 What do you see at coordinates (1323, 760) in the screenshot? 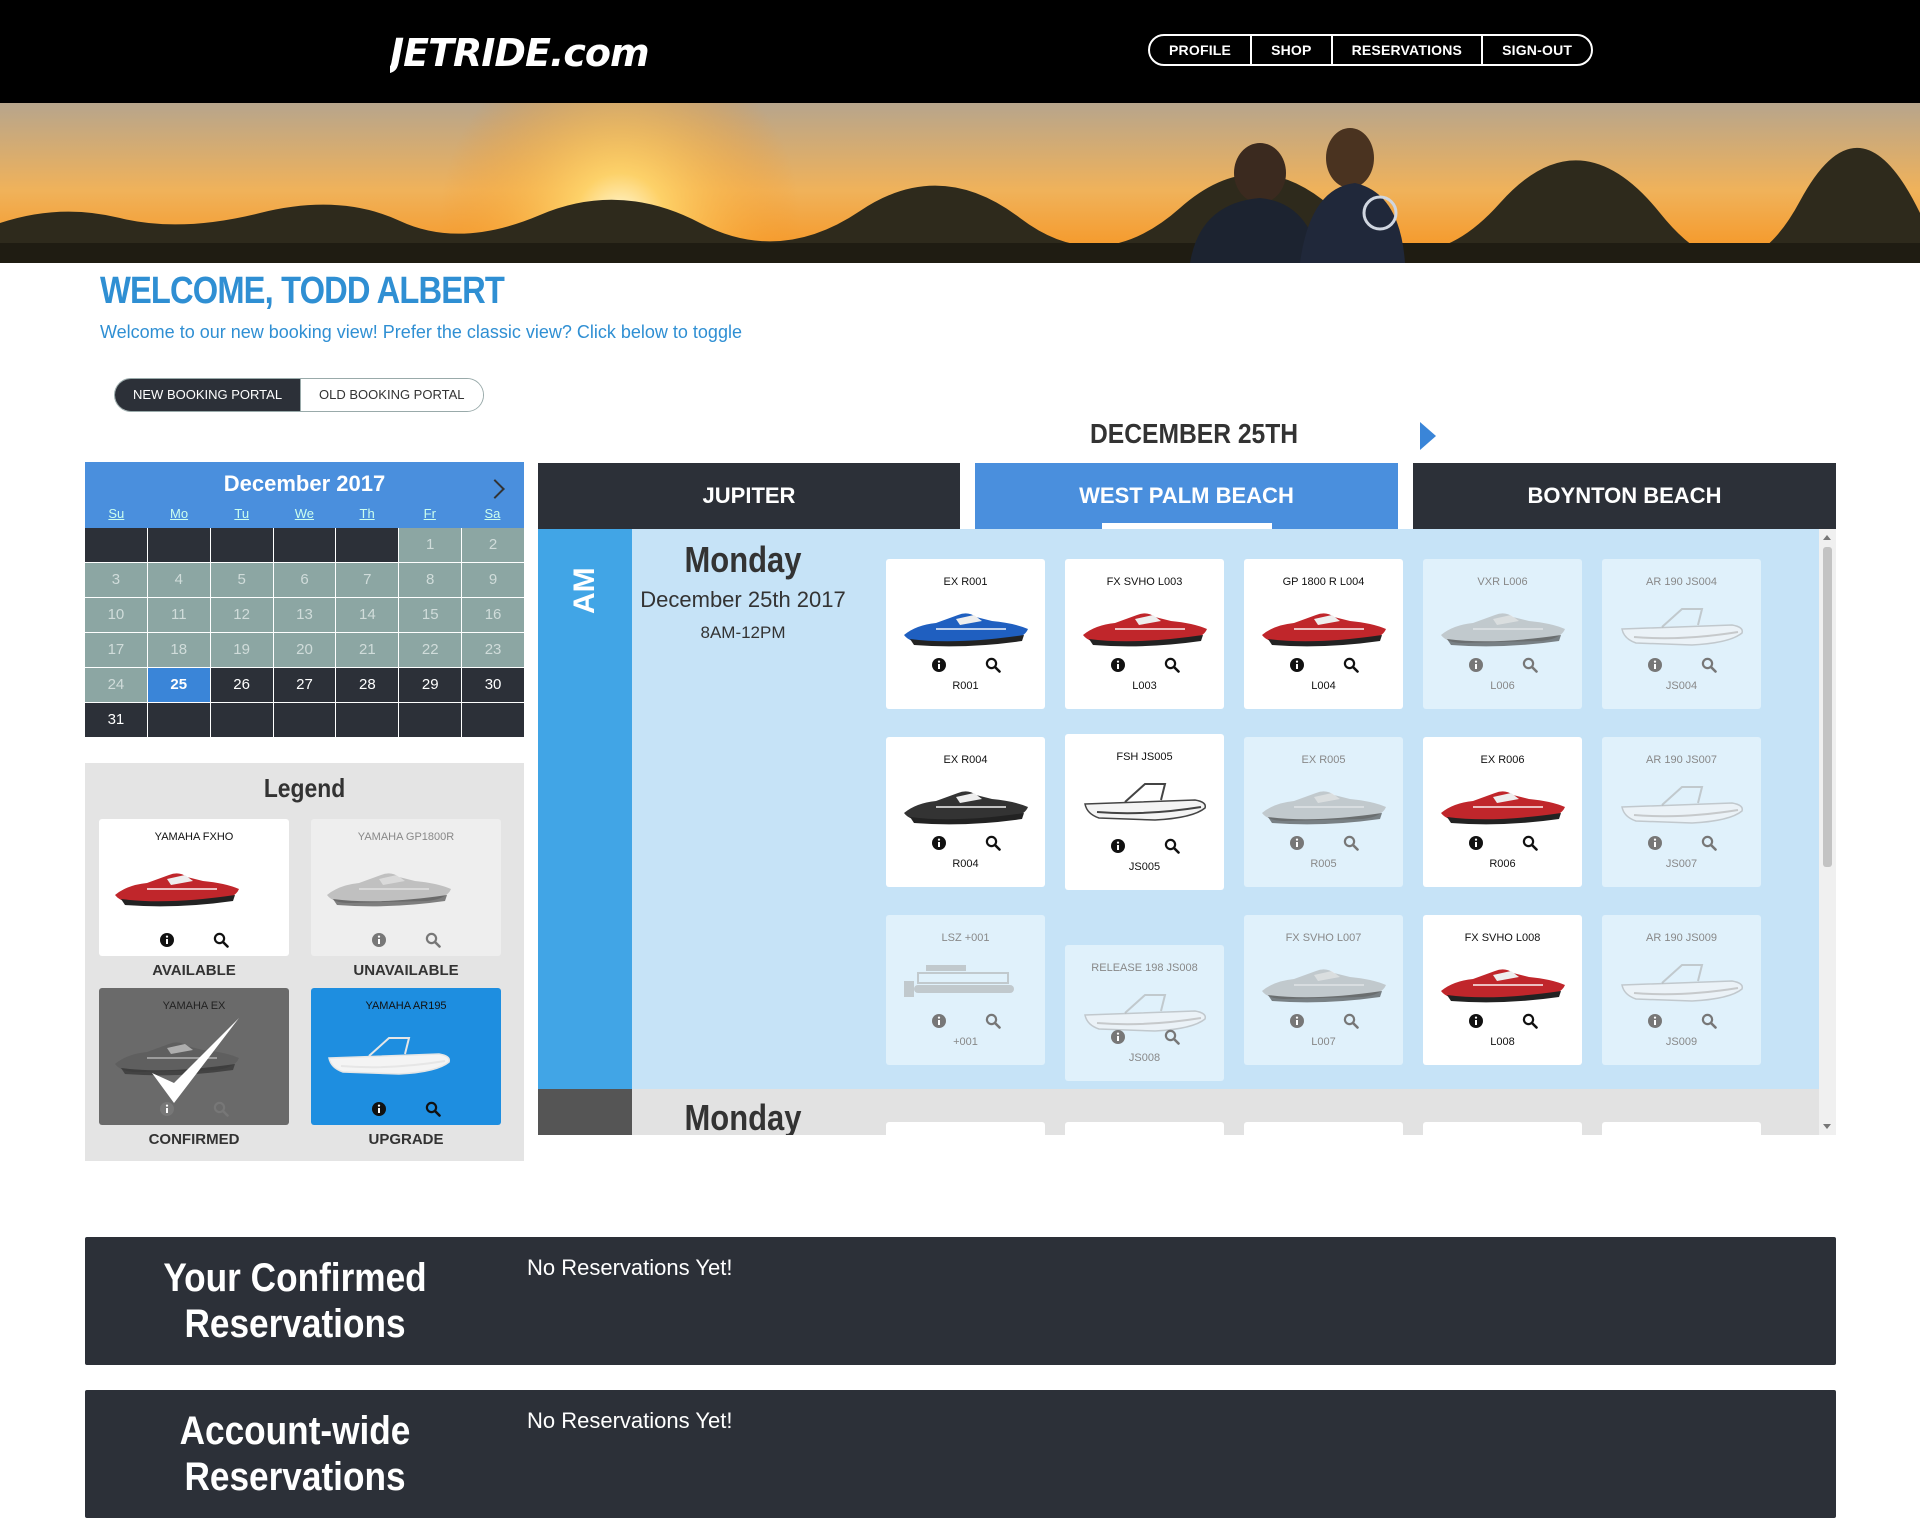
I see `unit-code: EX R005` at bounding box center [1323, 760].